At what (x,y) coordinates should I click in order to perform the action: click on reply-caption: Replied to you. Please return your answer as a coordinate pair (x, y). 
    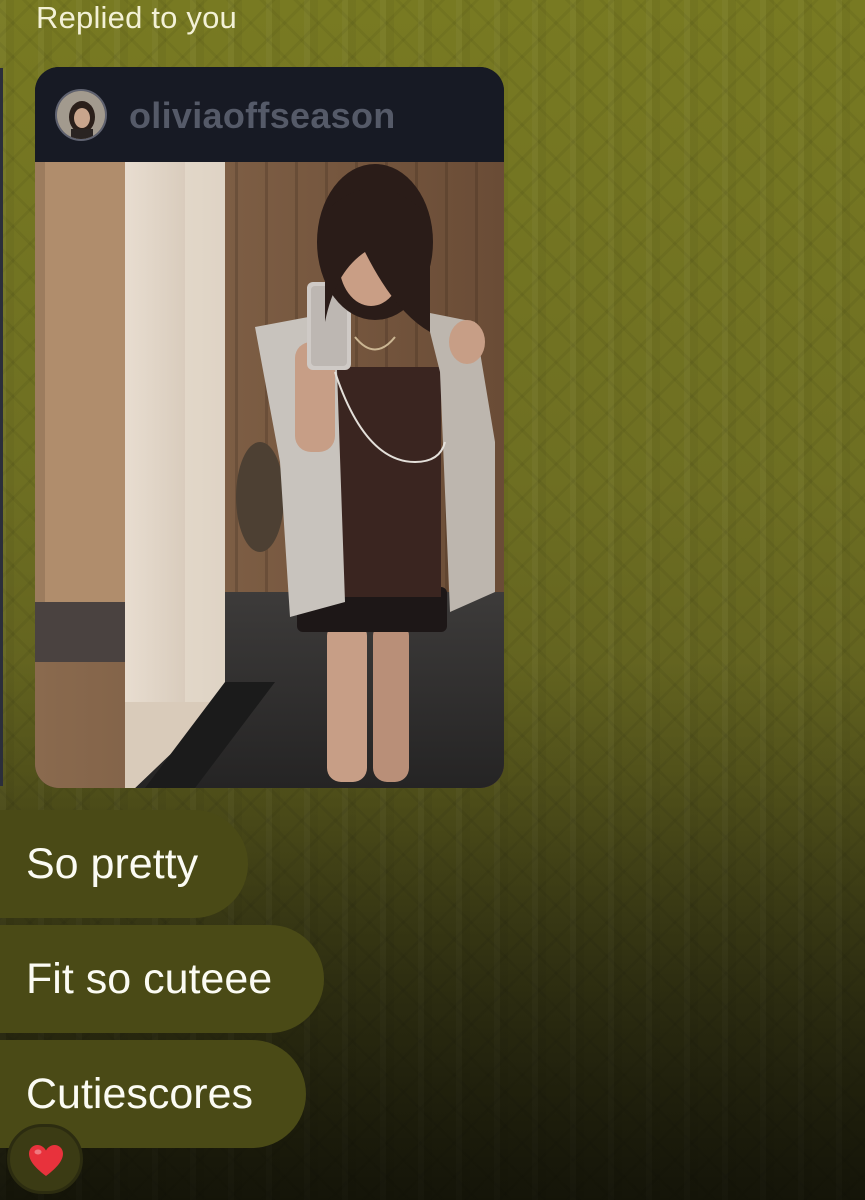
    Looking at the image, I should click on (136, 17).